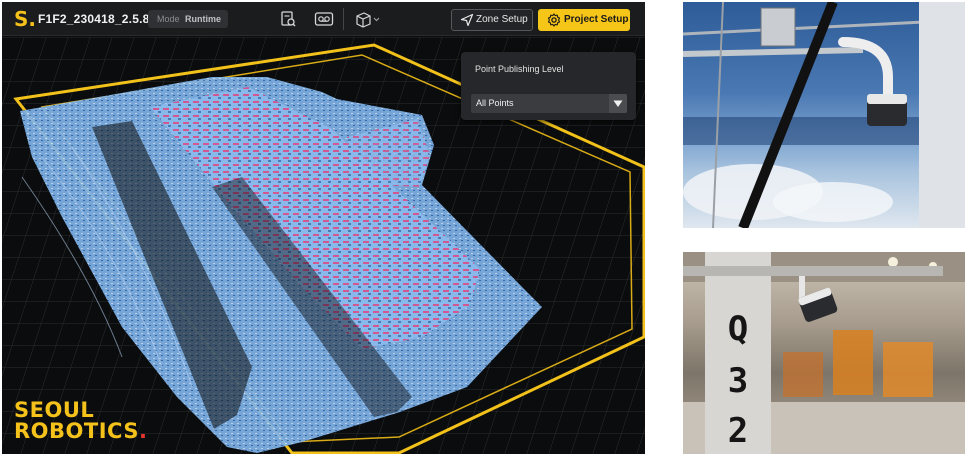 This screenshot has height=456, width=971. I want to click on overhead-rail, so click(813, 271).